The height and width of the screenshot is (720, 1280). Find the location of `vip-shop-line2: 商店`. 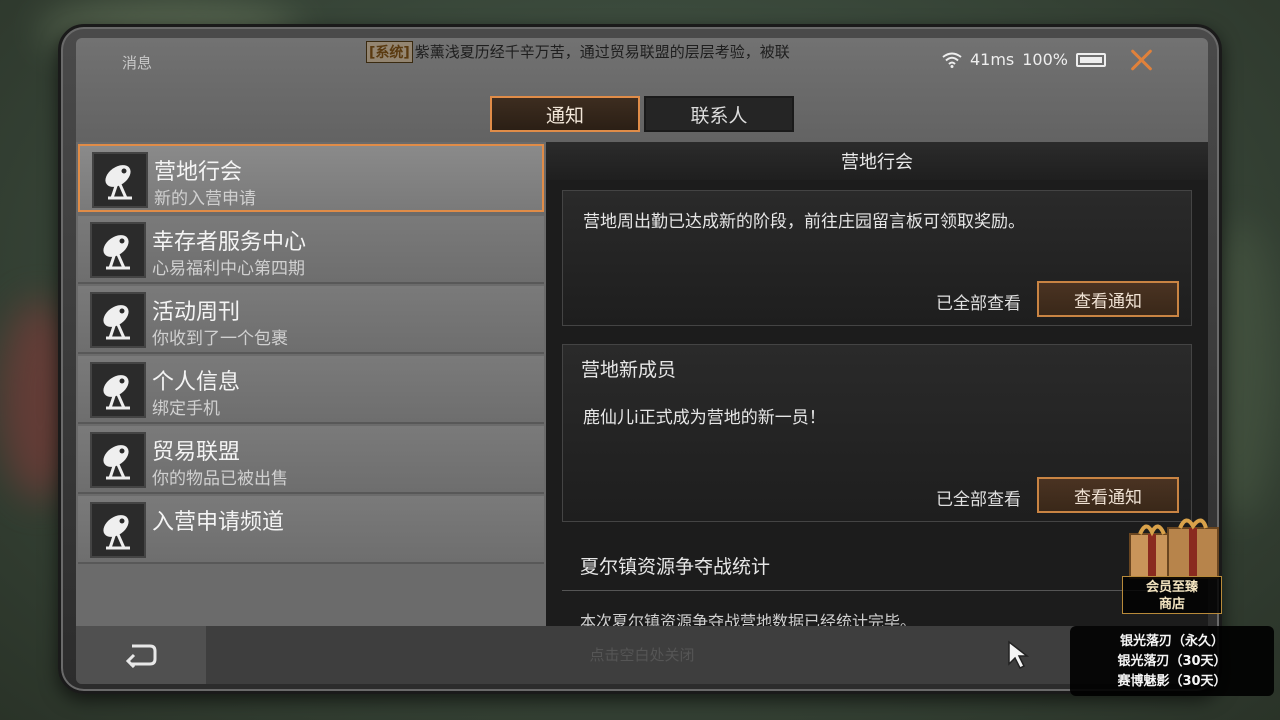

vip-shop-line2: 商店 is located at coordinates (1171, 604).